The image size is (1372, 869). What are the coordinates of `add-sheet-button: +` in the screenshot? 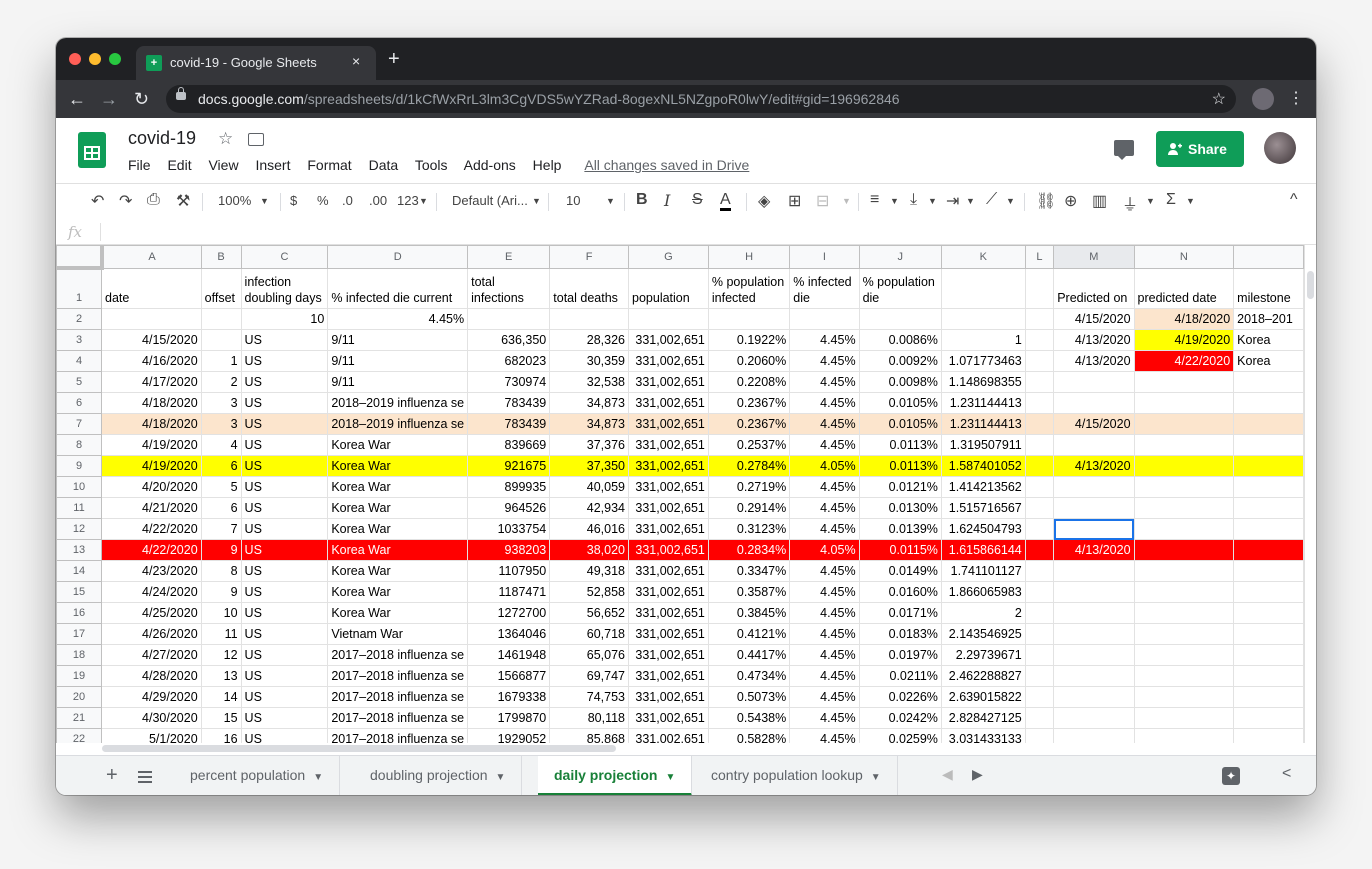 It's located at (112, 775).